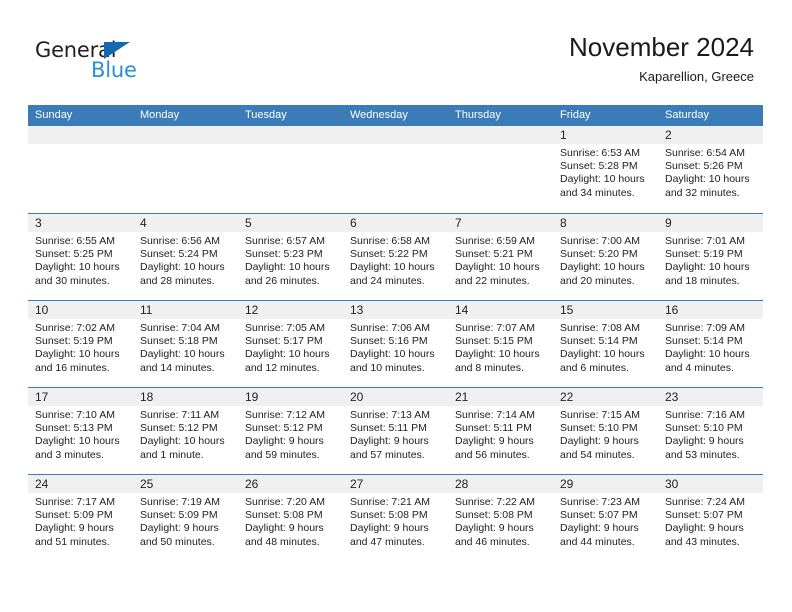 The width and height of the screenshot is (792, 612). I want to click on sunrise-text: Sunrise: 7:15 AM, so click(600, 415).